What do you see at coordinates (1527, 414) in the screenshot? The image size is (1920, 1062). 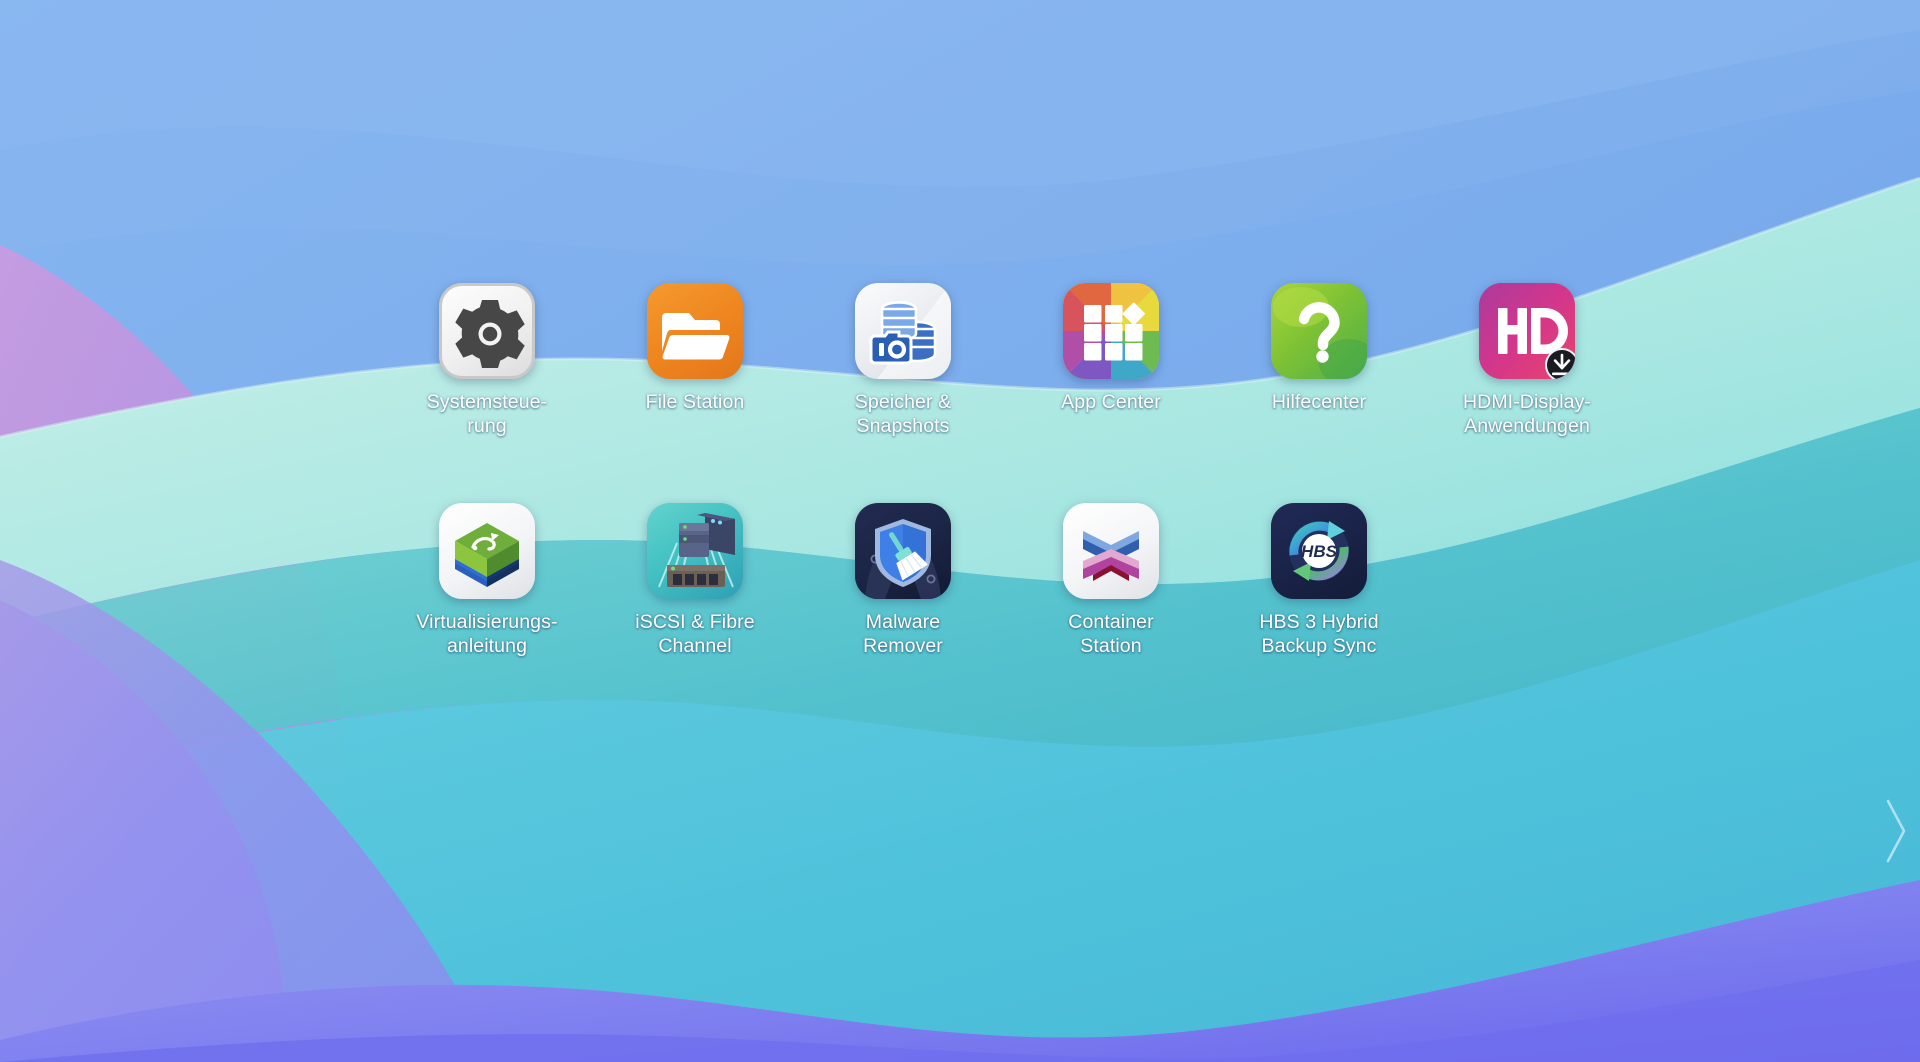 I see `desktop-icon-label: HDMI-Display- Anwendungen` at bounding box center [1527, 414].